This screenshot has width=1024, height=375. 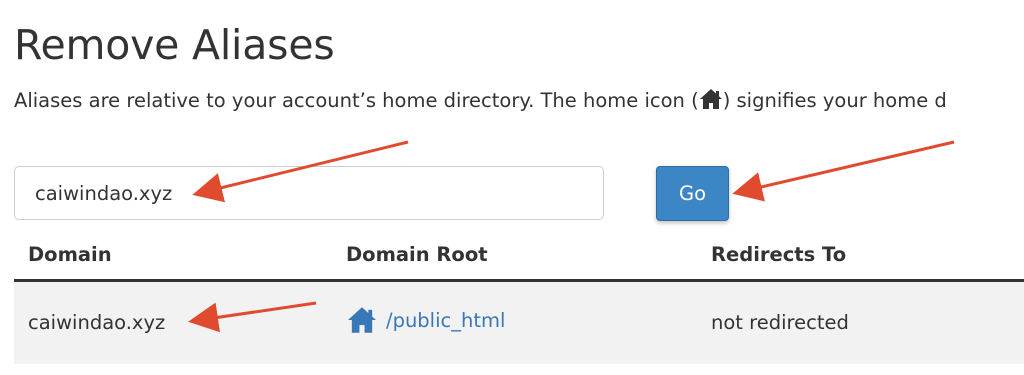 I want to click on page-title: Remove Aliases, so click(x=174, y=45).